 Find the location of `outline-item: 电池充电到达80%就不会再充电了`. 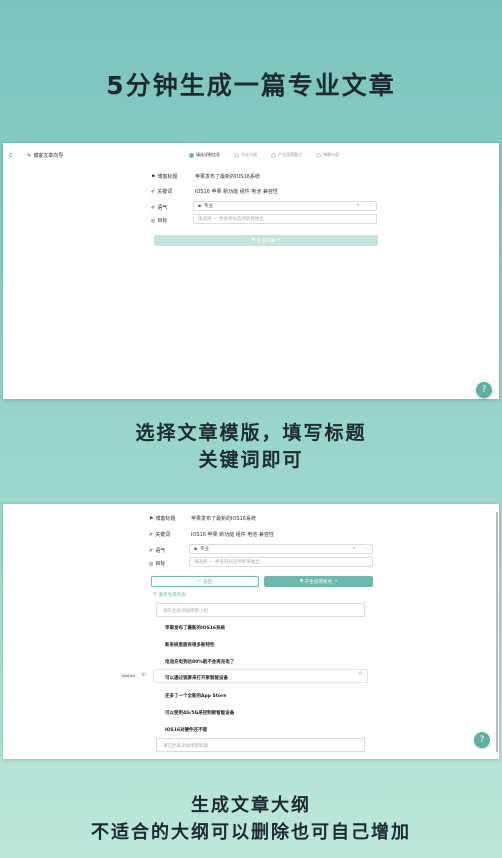

outline-item: 电池充电到达80%就不会再充电了 is located at coordinates (199, 662).